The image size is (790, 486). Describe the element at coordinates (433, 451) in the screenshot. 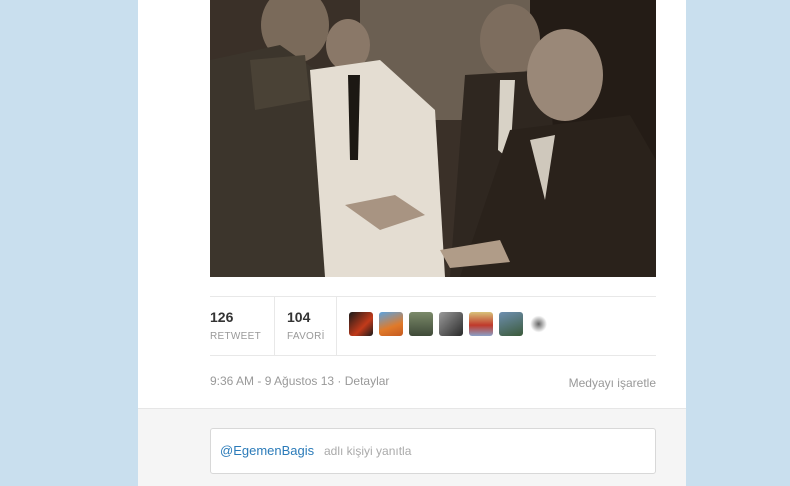

I see `reply-input: @EgemenBagis adlı kişiyi yanıtla` at that location.